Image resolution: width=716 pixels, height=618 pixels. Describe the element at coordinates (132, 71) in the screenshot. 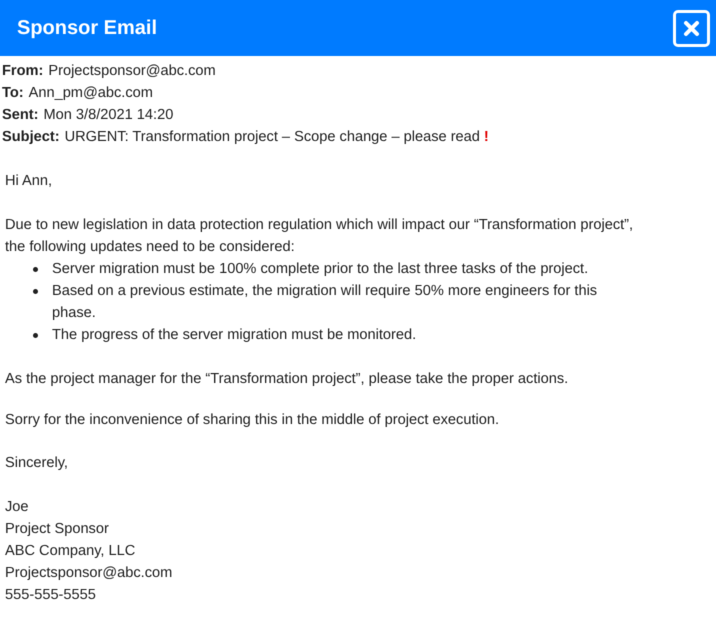

I see `field-value: Projectsponsor@abc.com` at that location.